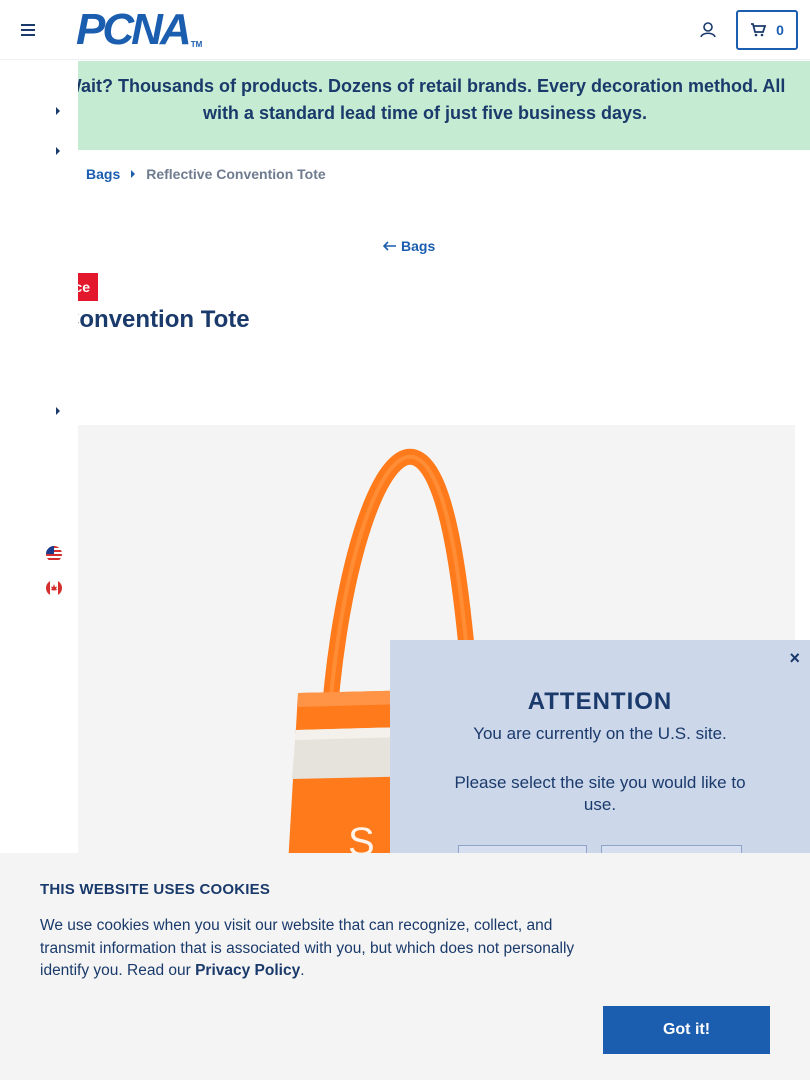 The width and height of the screenshot is (810, 1080). I want to click on pcna-logo: PCNA TM, so click(139, 29).